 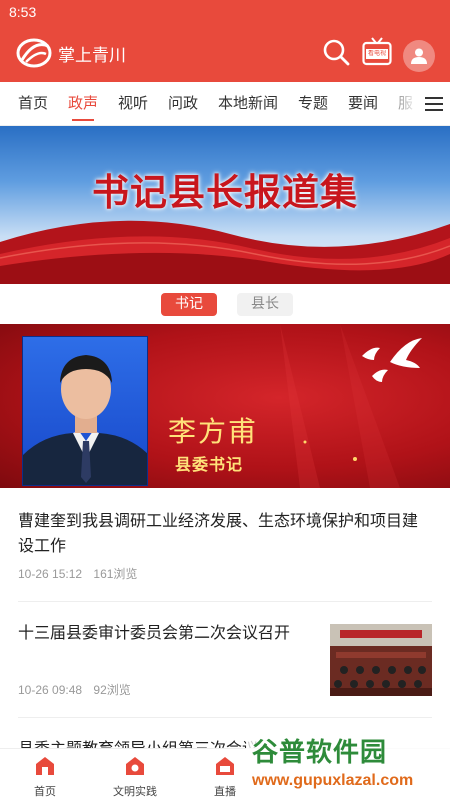 I want to click on menu-icon, so click(x=434, y=103).